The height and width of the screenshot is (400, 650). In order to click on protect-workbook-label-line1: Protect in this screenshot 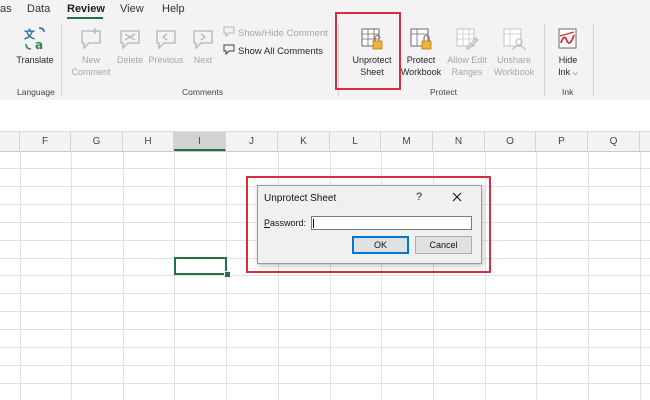, I will do `click(421, 60)`.